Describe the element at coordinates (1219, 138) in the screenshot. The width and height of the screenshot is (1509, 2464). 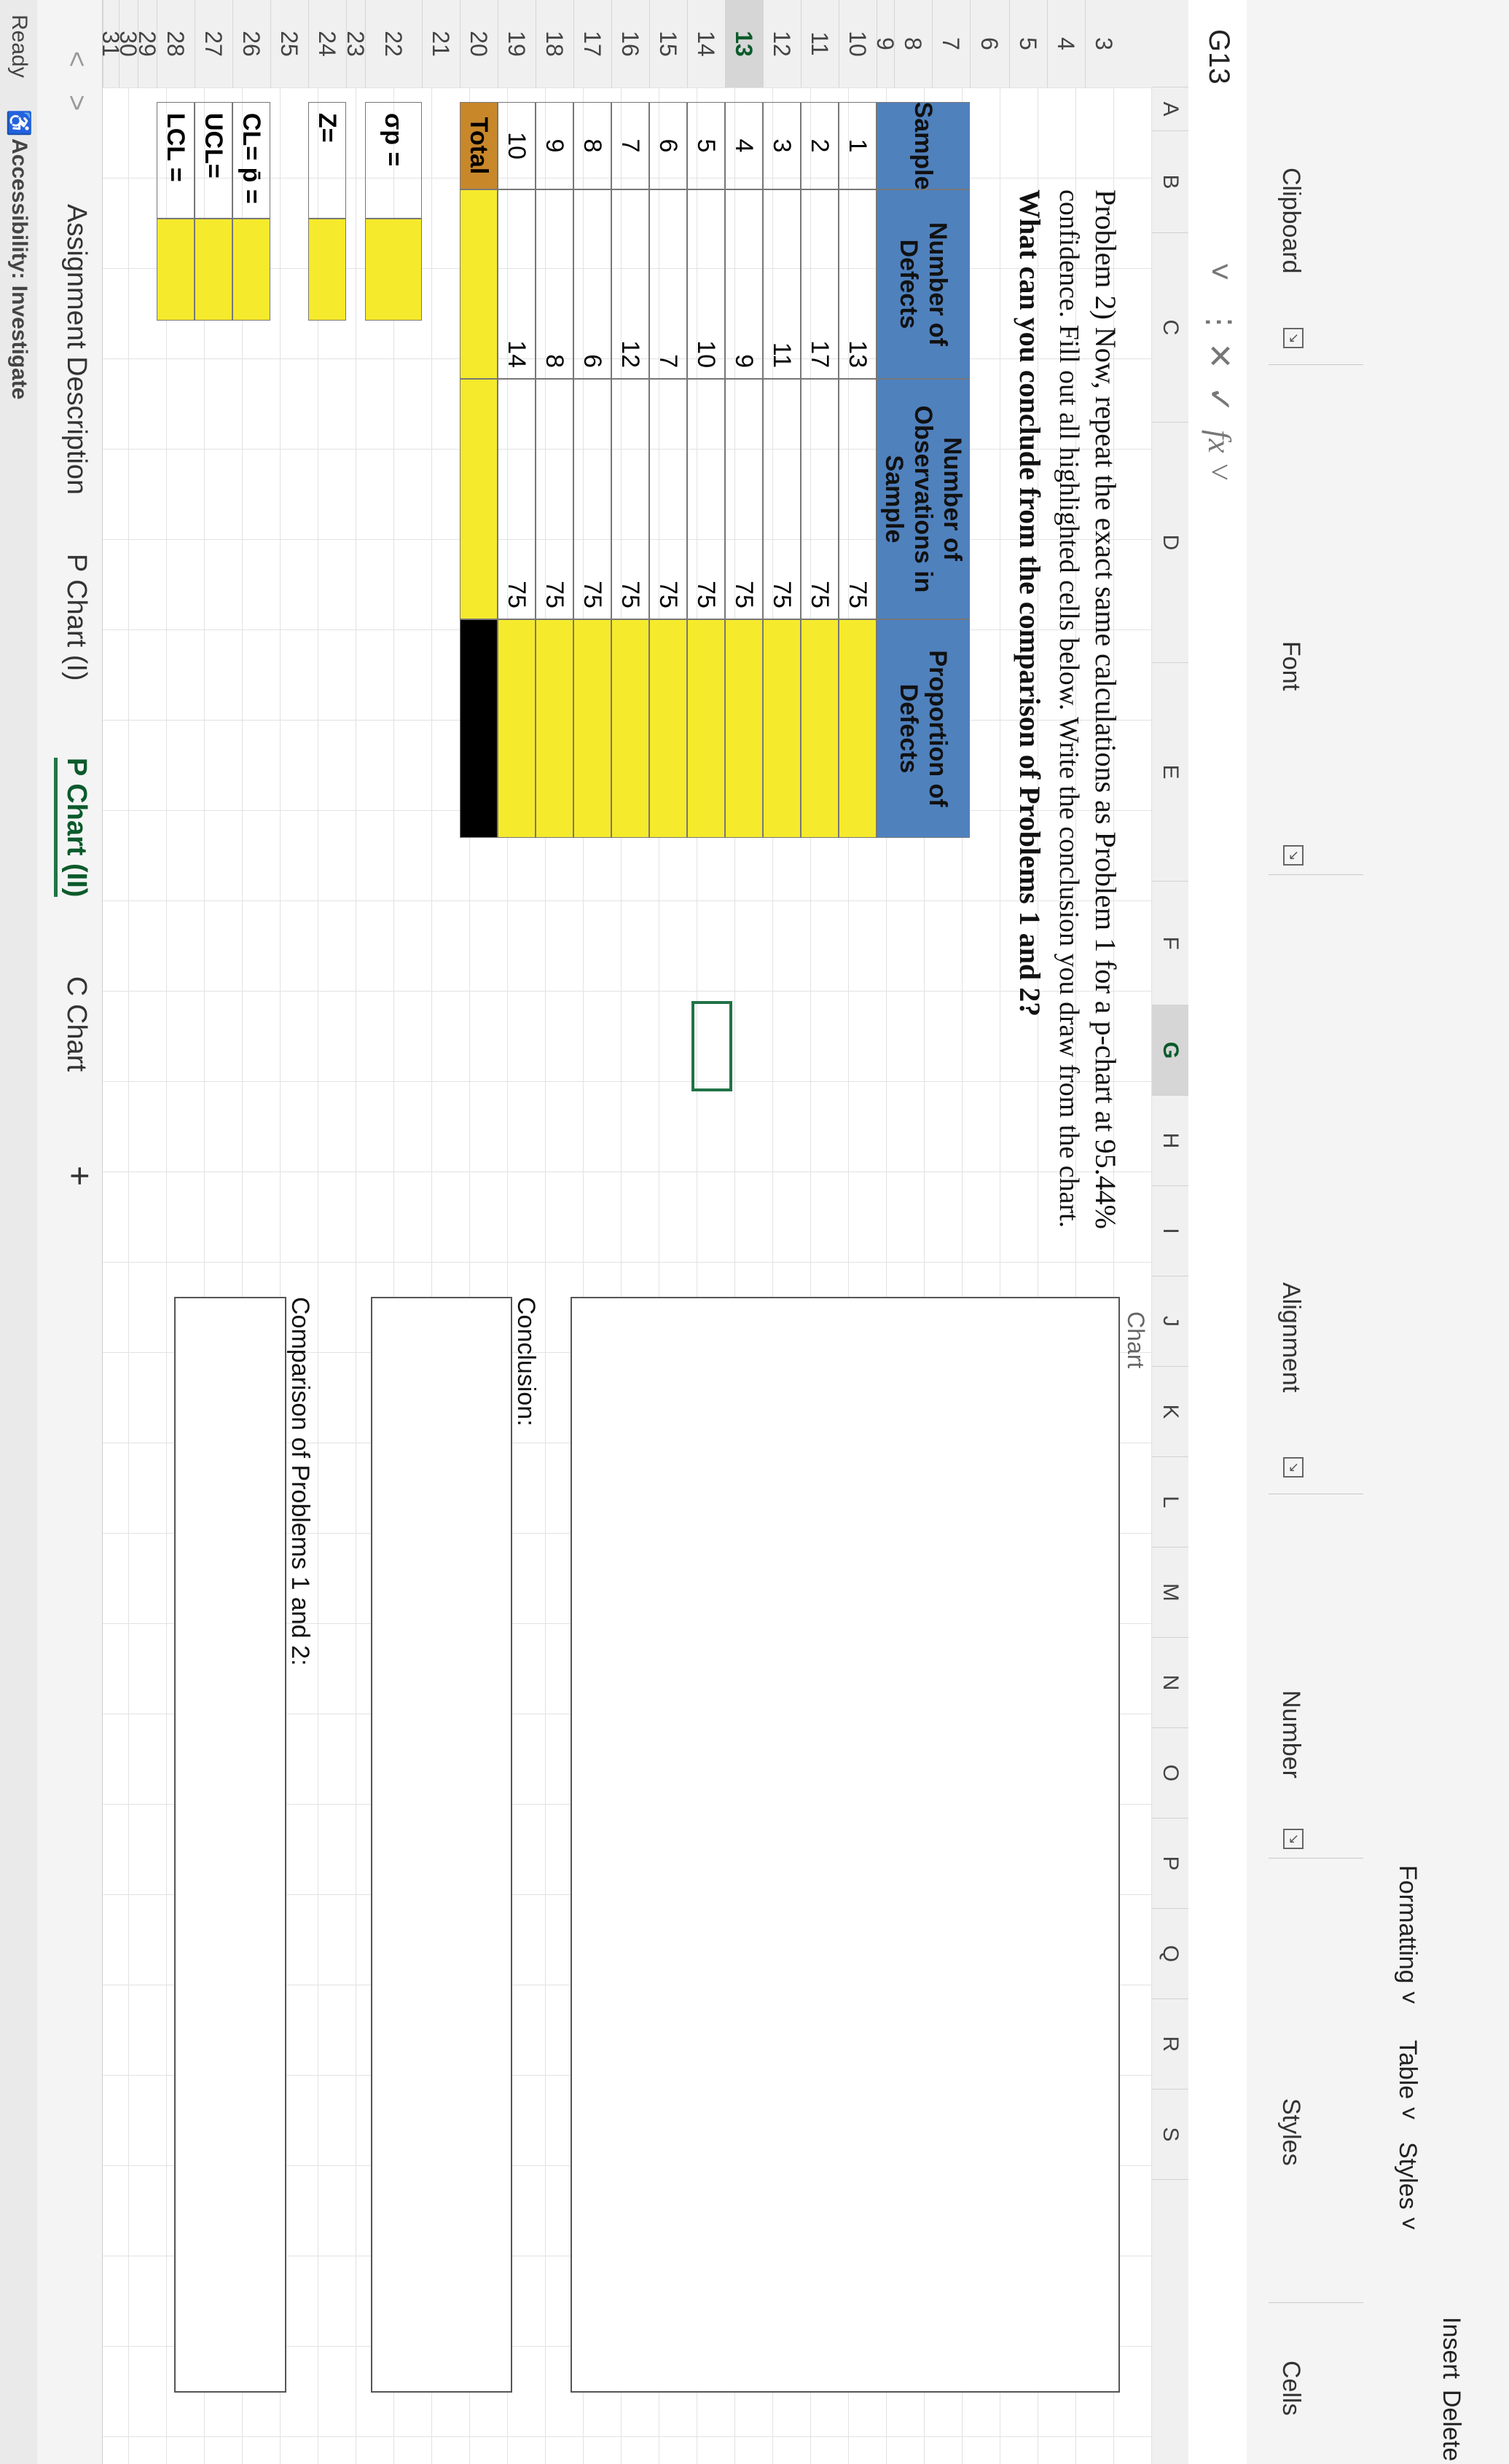
I see `name-box: G13` at that location.